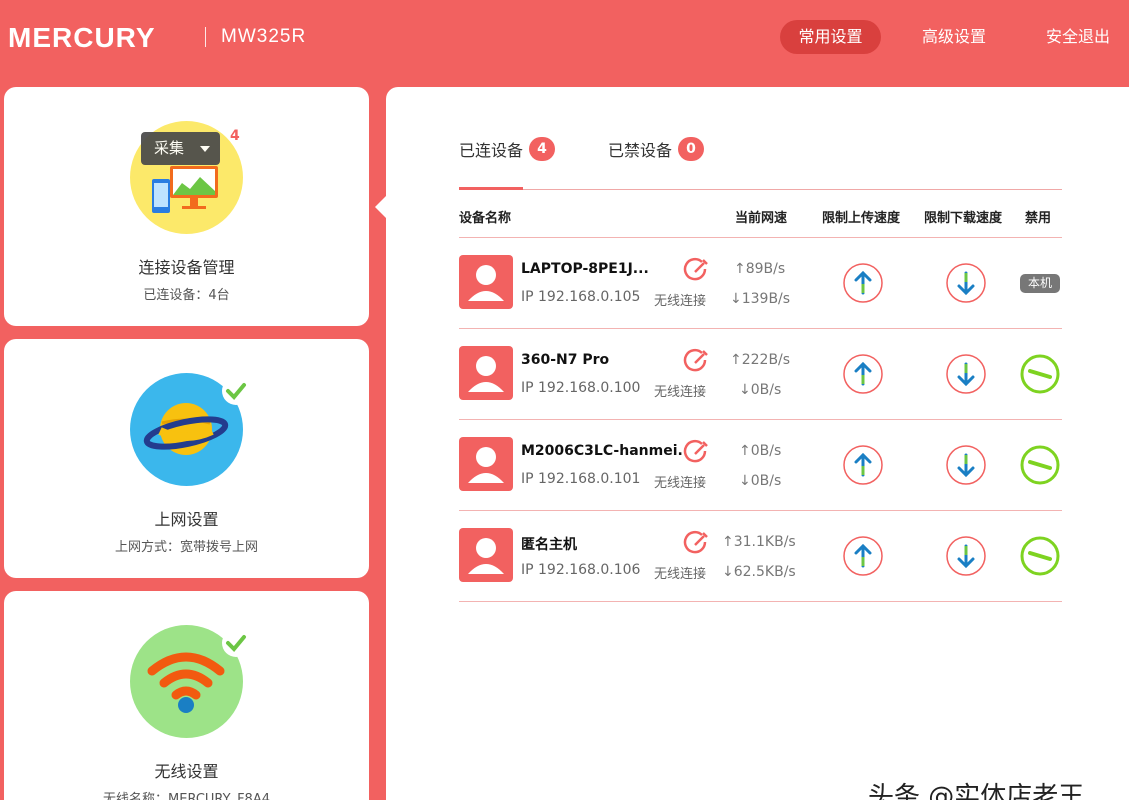  Describe the element at coordinates (82, 37) in the screenshot. I see `mercury-logo: MERCURY` at that location.